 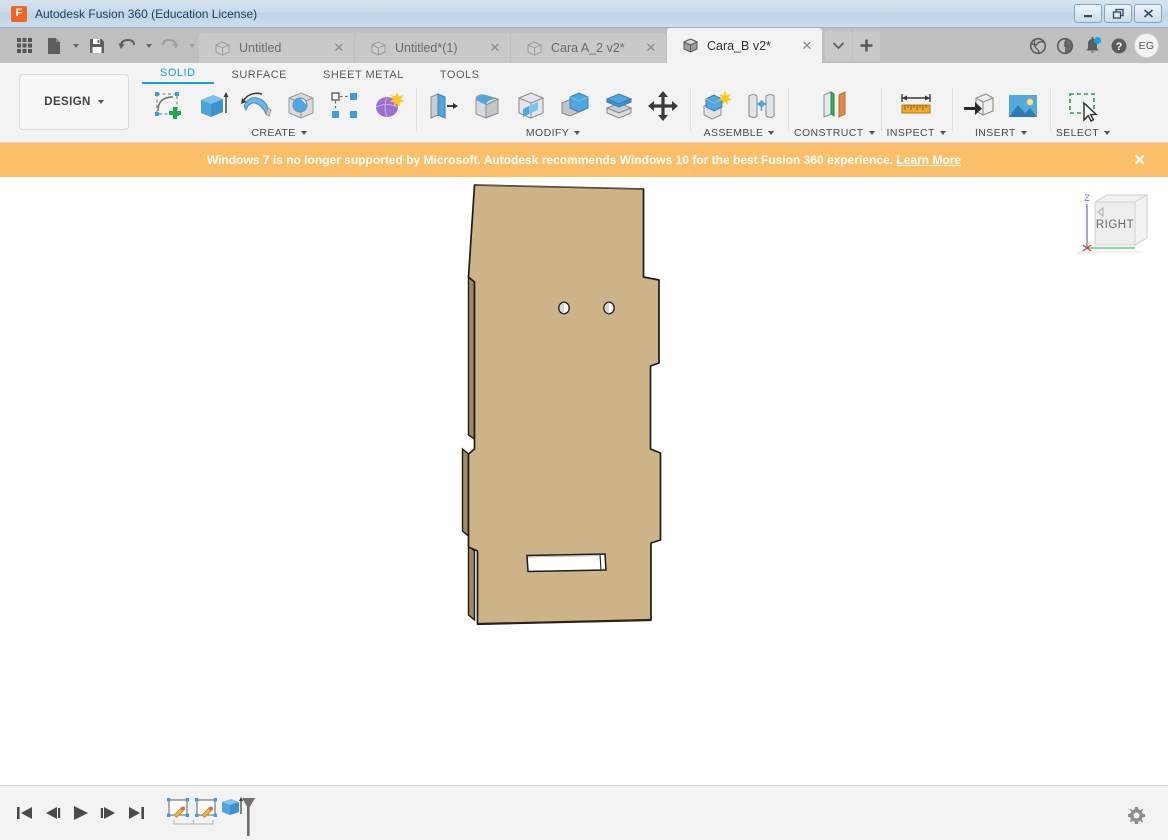 I want to click on gear-icon, so click(x=1136, y=818).